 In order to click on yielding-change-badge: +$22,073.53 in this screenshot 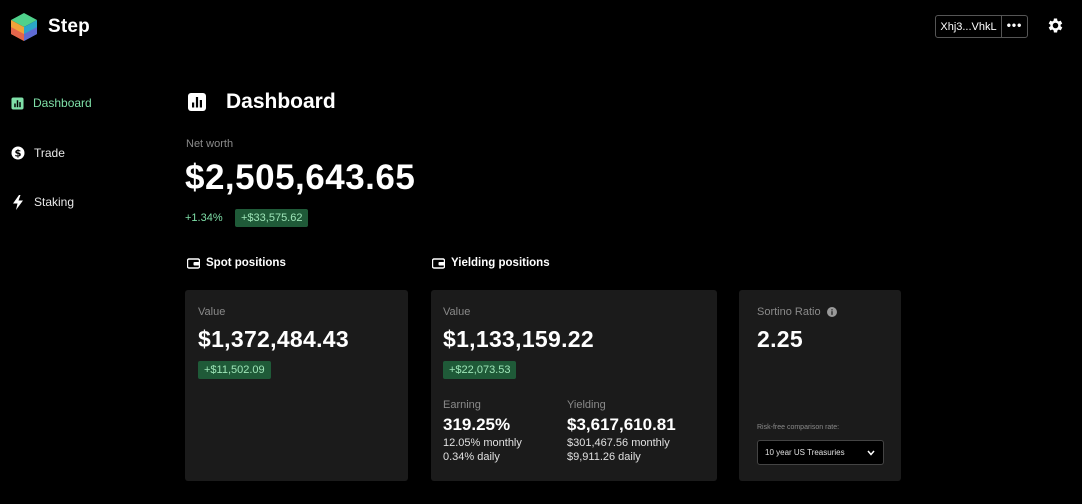, I will do `click(480, 370)`.